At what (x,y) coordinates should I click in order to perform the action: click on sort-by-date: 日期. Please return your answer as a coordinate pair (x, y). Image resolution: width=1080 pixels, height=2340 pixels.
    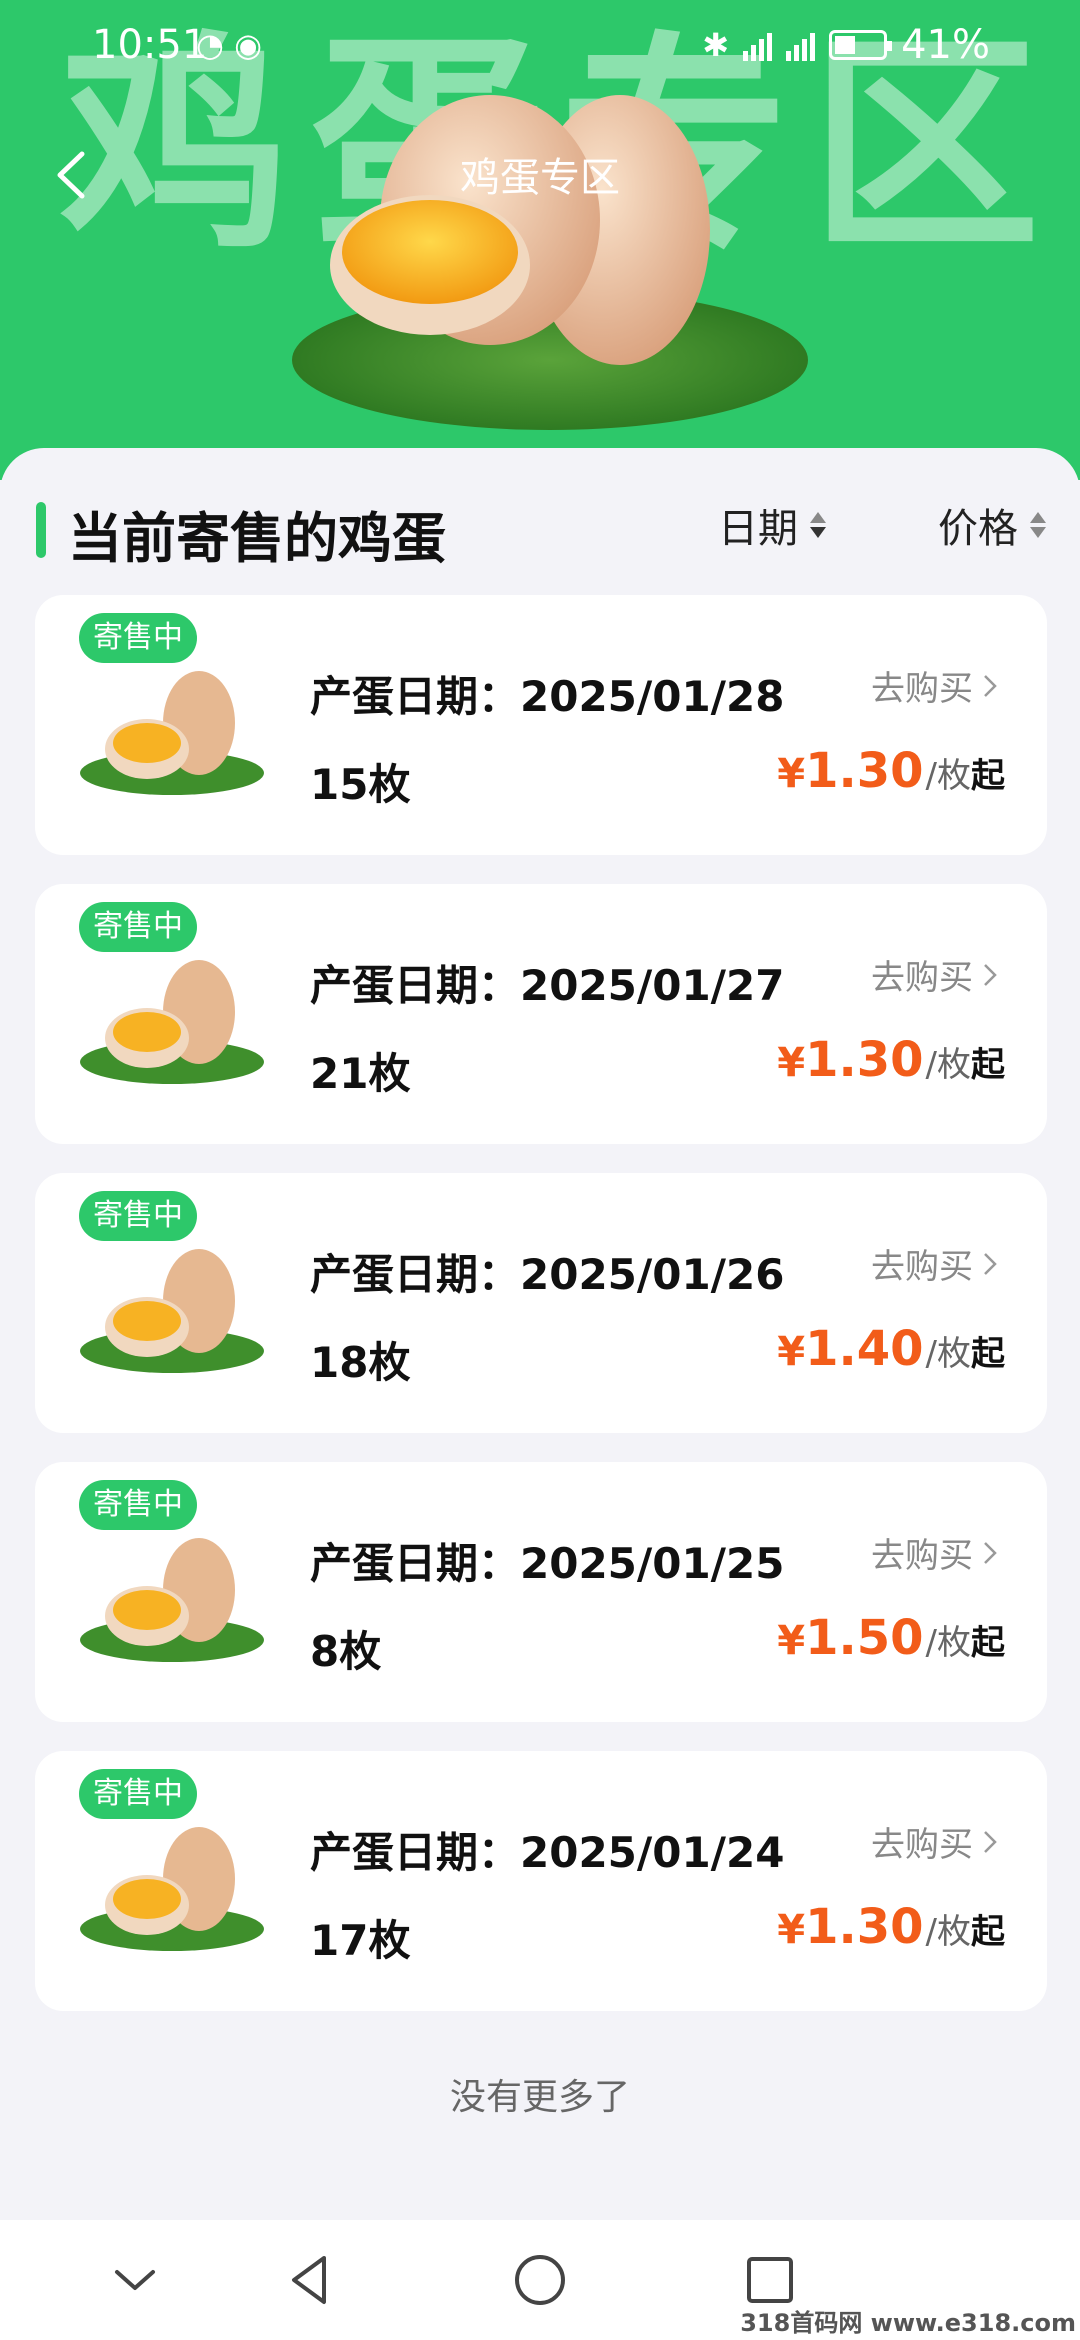
    Looking at the image, I should click on (772, 525).